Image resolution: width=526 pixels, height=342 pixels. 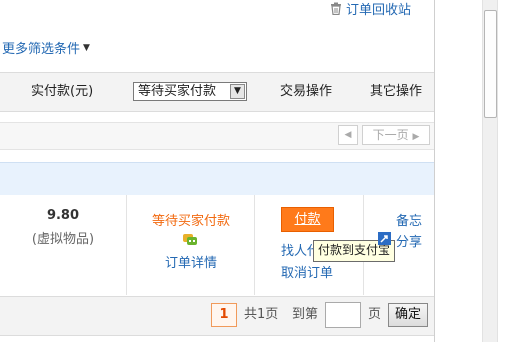 I want to click on next-page-button: 下一页 ▶, so click(x=396, y=135).